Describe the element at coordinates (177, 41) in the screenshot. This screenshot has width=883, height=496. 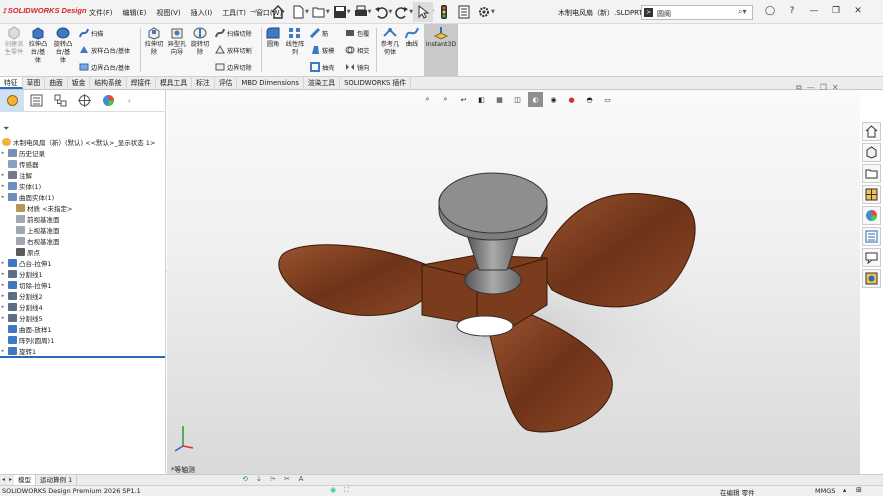
I see `hole-wizard-button: 异型孔 向导` at that location.